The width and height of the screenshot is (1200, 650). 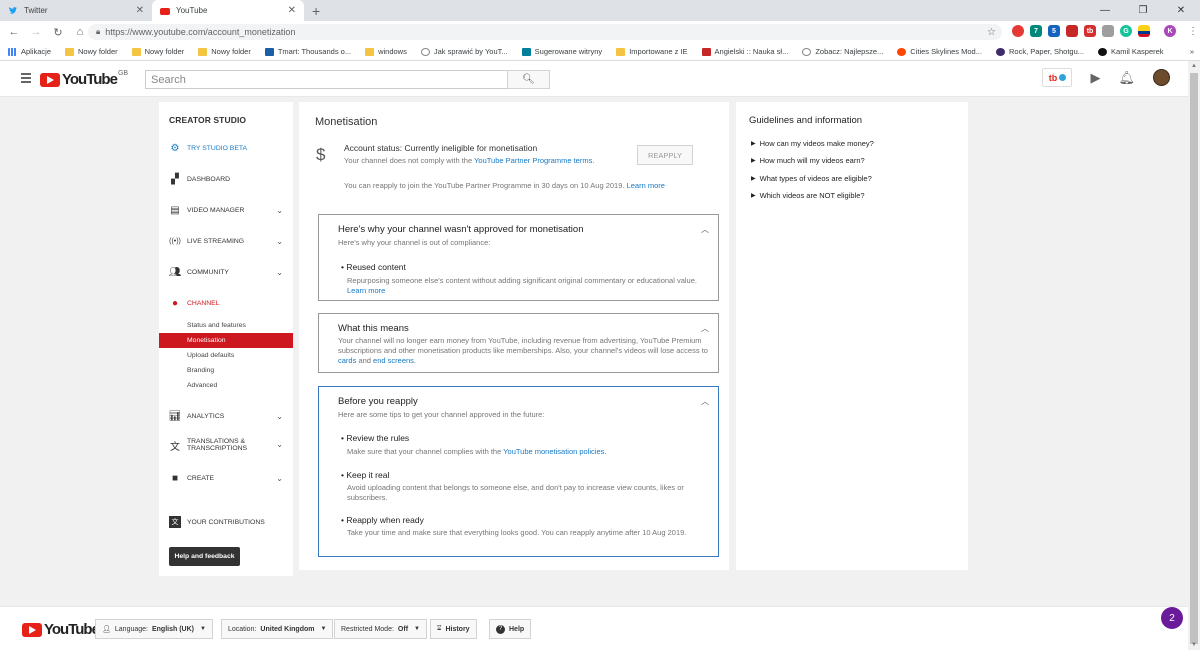 What do you see at coordinates (227, 210) in the screenshot?
I see `sidebar-item-video-manager: ▤ VIDEO MANAGER ⌄` at bounding box center [227, 210].